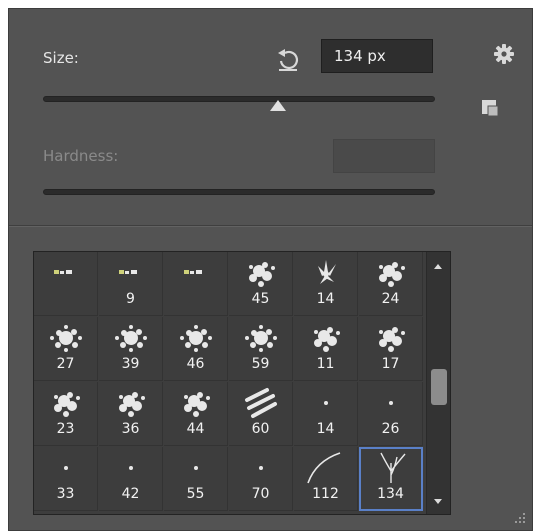 This screenshot has height=531, width=535. Describe the element at coordinates (377, 56) in the screenshot. I see `size-input: 134 px` at that location.